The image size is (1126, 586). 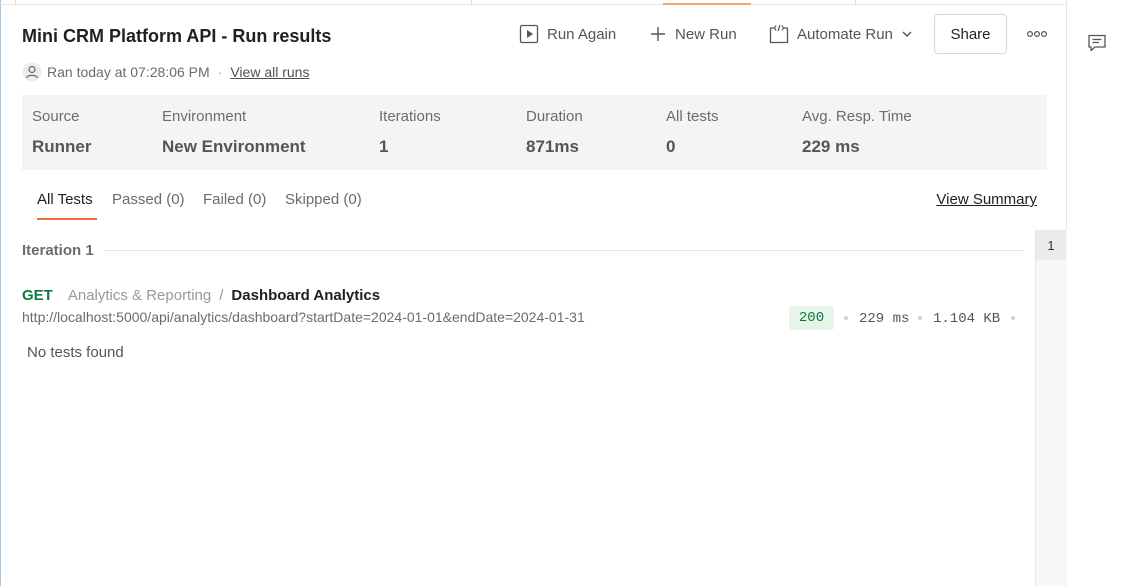 I want to click on request-folder: Analytics & Reporting, so click(x=139, y=295).